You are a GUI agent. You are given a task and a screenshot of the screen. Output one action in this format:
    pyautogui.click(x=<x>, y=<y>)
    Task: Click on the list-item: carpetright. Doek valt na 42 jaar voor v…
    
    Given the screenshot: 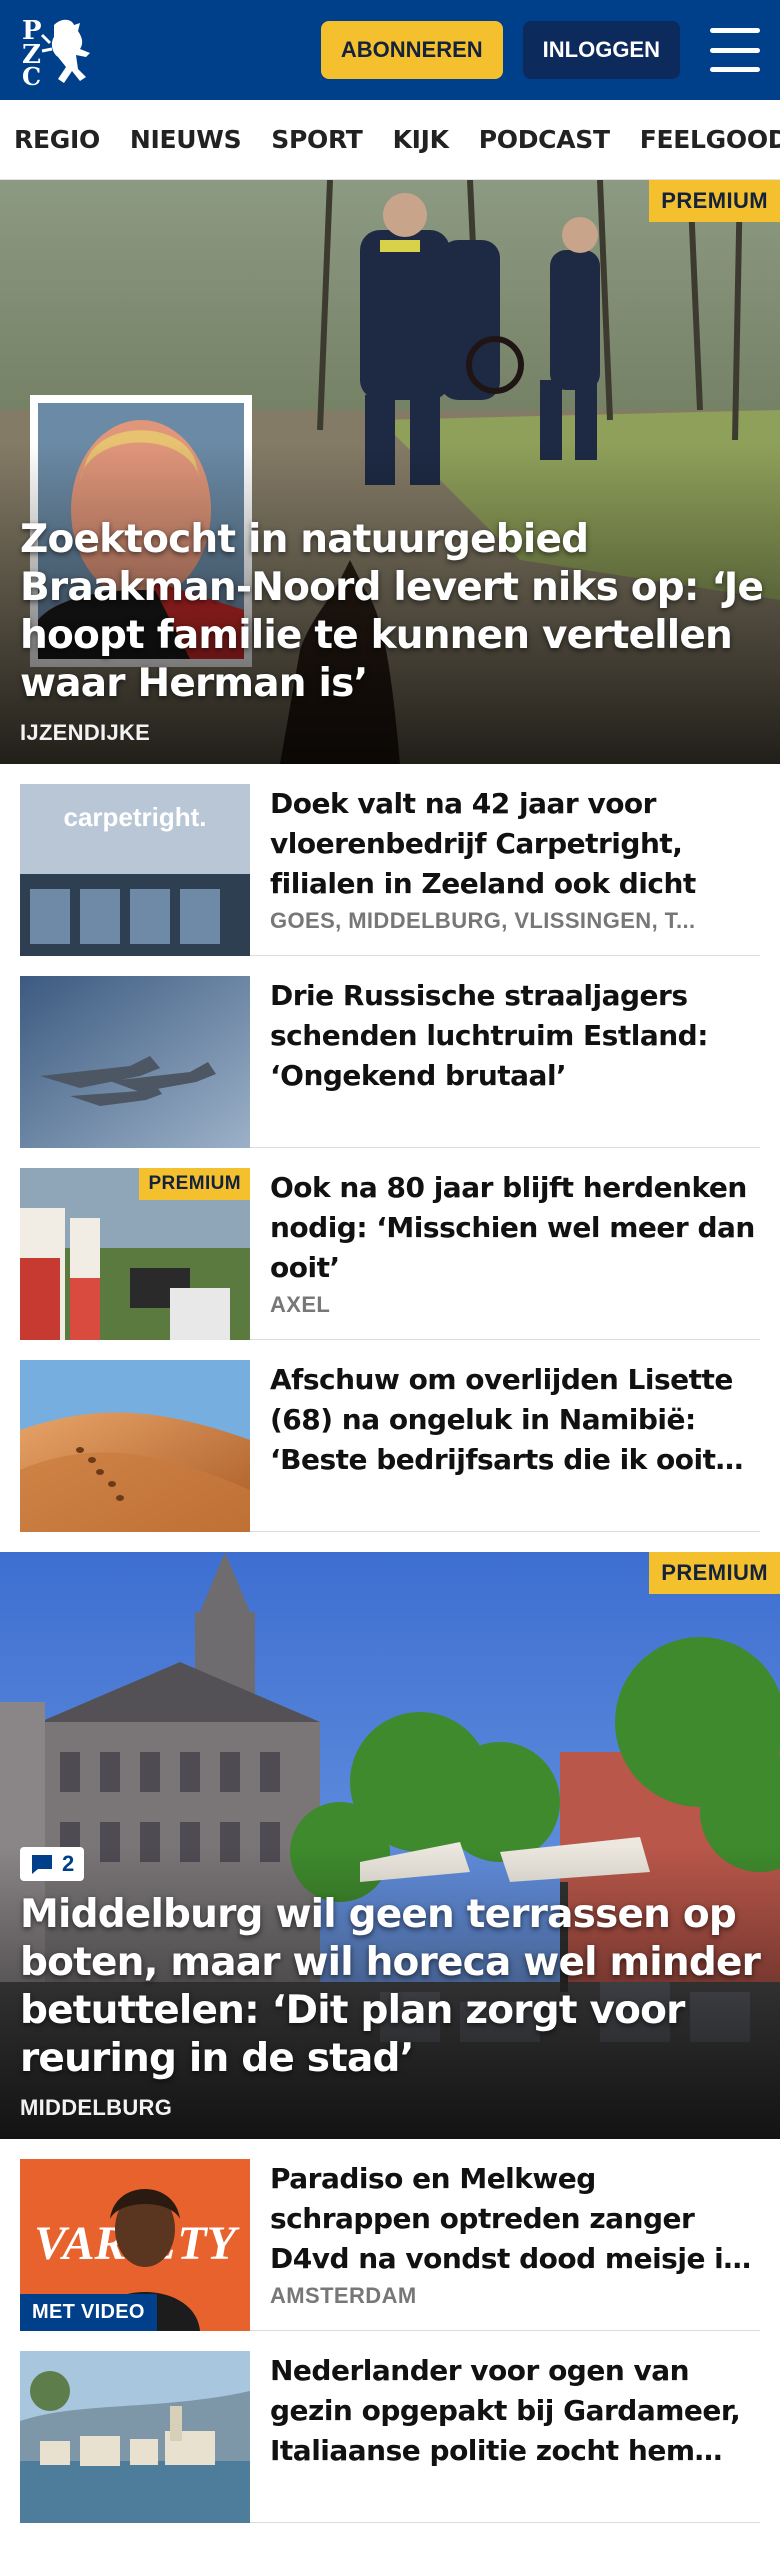 What is the action you would take?
    pyautogui.click(x=390, y=860)
    